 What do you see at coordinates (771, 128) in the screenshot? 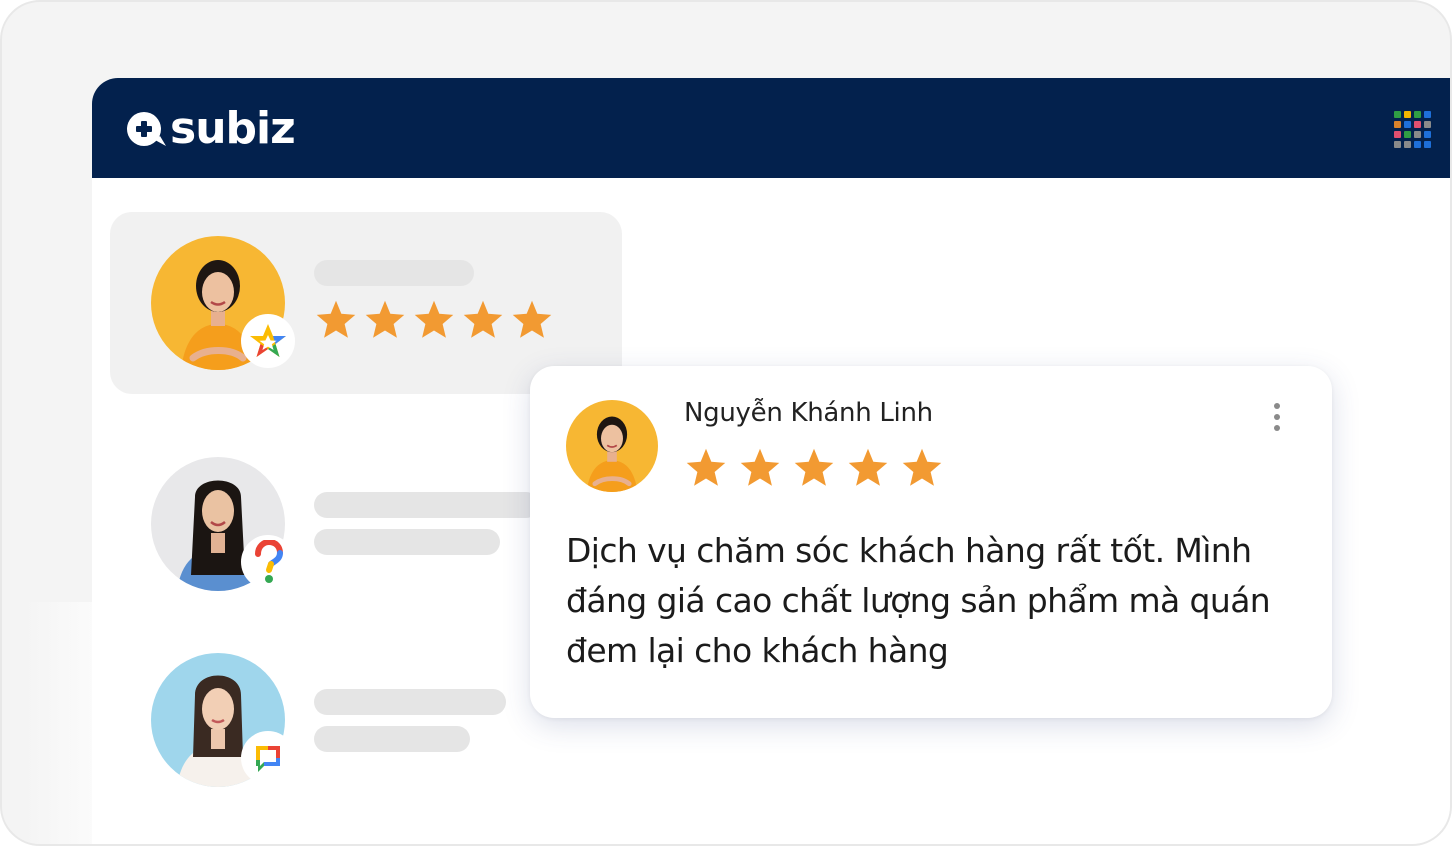
I see `top-bar: subiz` at bounding box center [771, 128].